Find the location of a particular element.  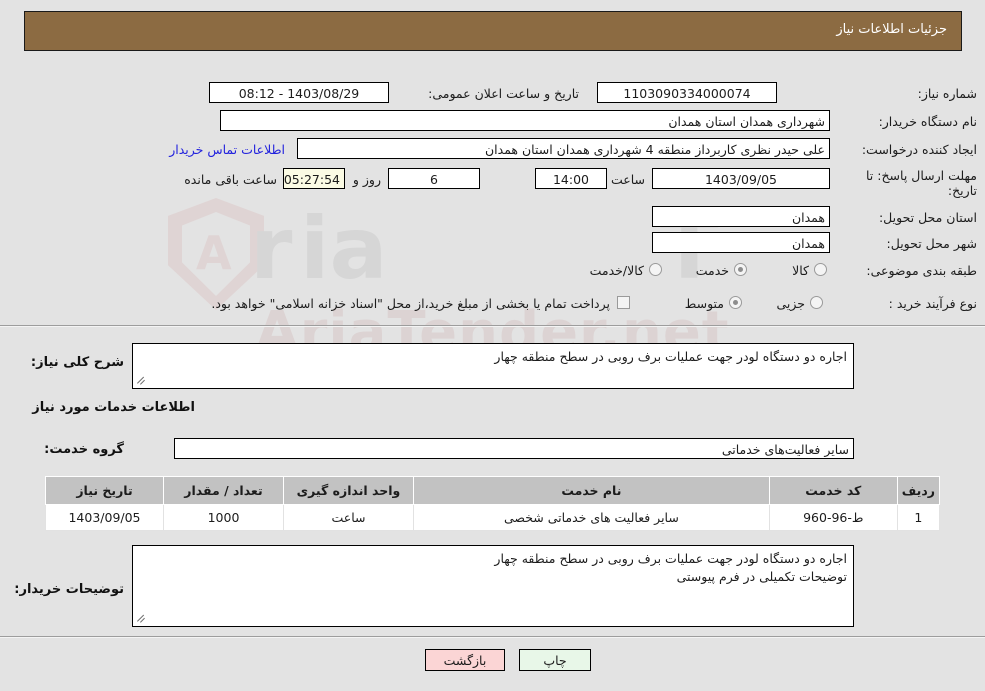

back-button: بازگشت is located at coordinates (465, 660).